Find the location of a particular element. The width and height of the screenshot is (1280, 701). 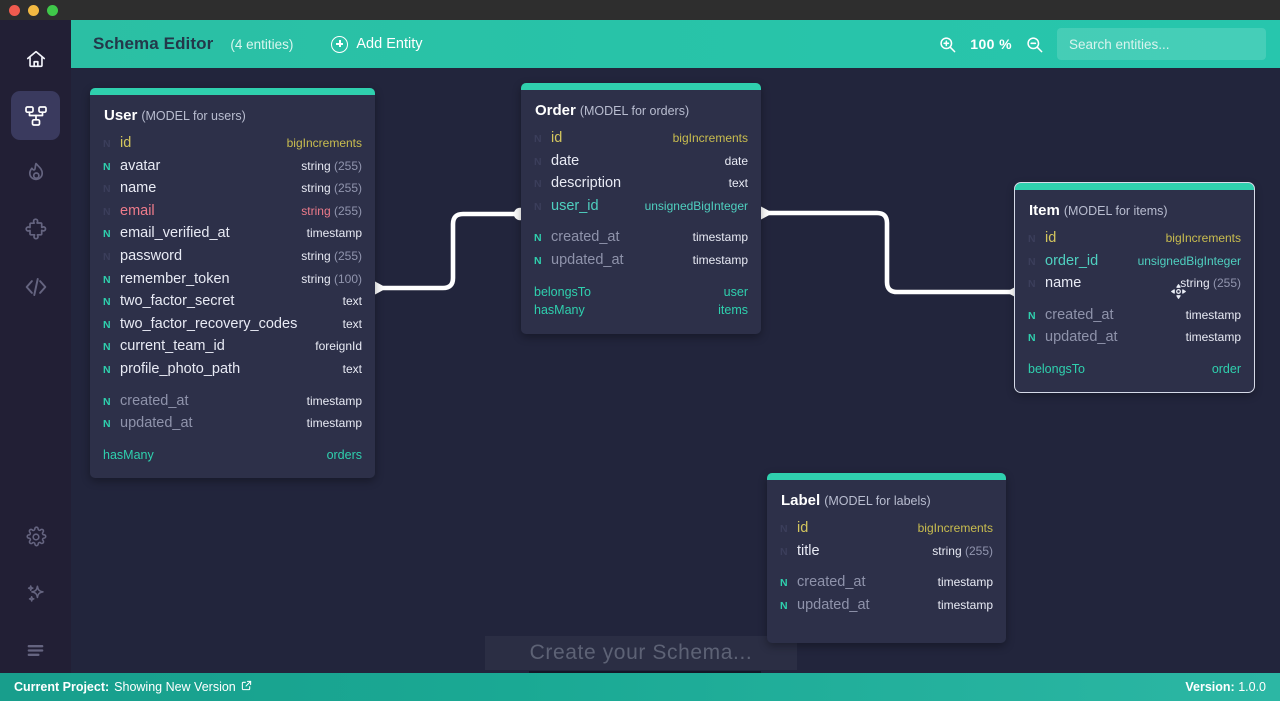

field-row: Navatar string (255) is located at coordinates (232, 169).